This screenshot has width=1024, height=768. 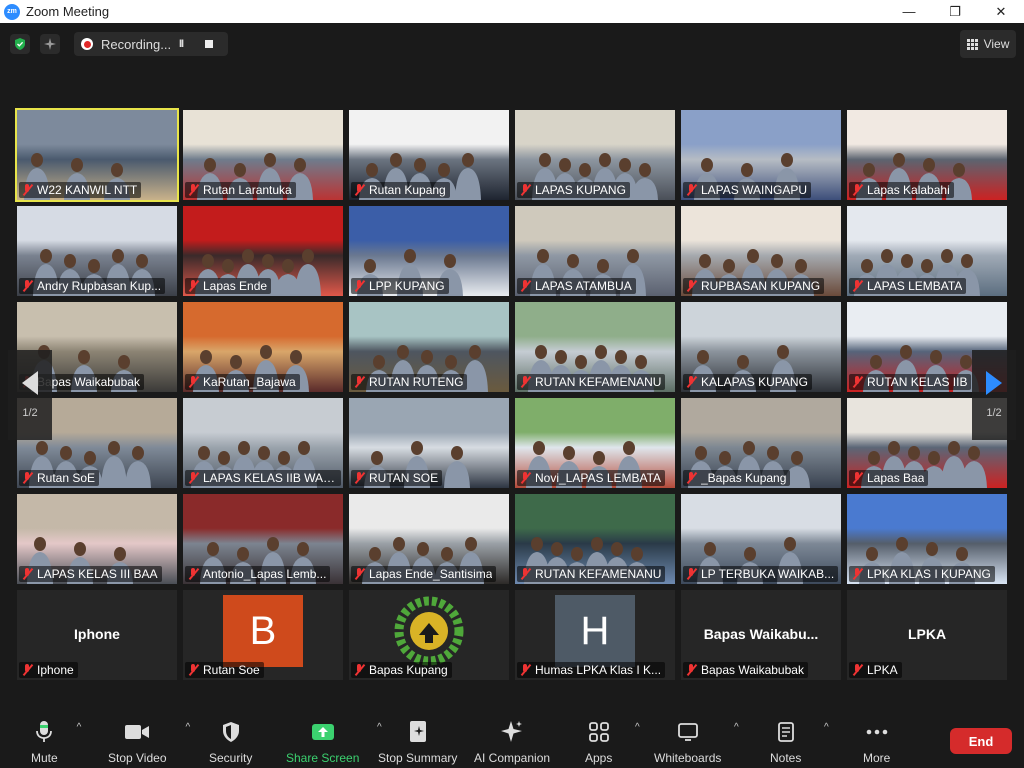 I want to click on ai-sparkle-icon, so click(x=50, y=44).